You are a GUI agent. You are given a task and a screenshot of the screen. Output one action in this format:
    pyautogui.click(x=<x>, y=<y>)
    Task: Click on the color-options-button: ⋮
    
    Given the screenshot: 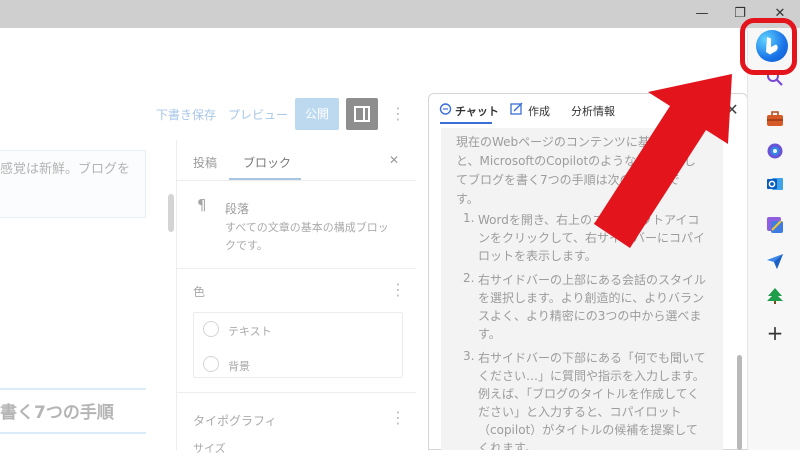 What is the action you would take?
    pyautogui.click(x=398, y=289)
    